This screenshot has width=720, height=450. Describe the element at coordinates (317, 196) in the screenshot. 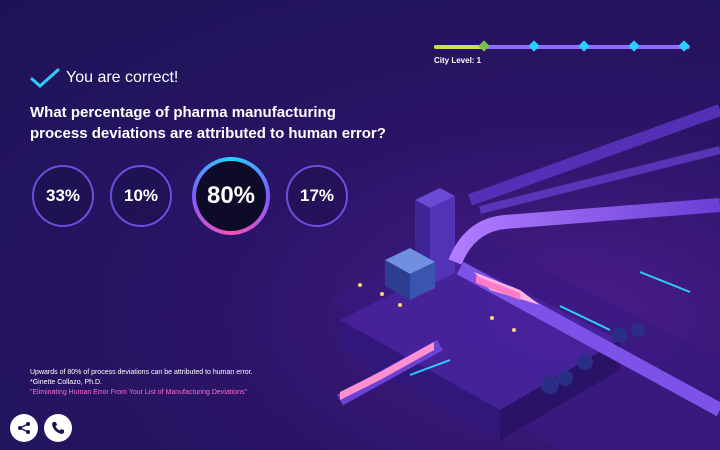

I see `answer-option-4: 17%` at that location.